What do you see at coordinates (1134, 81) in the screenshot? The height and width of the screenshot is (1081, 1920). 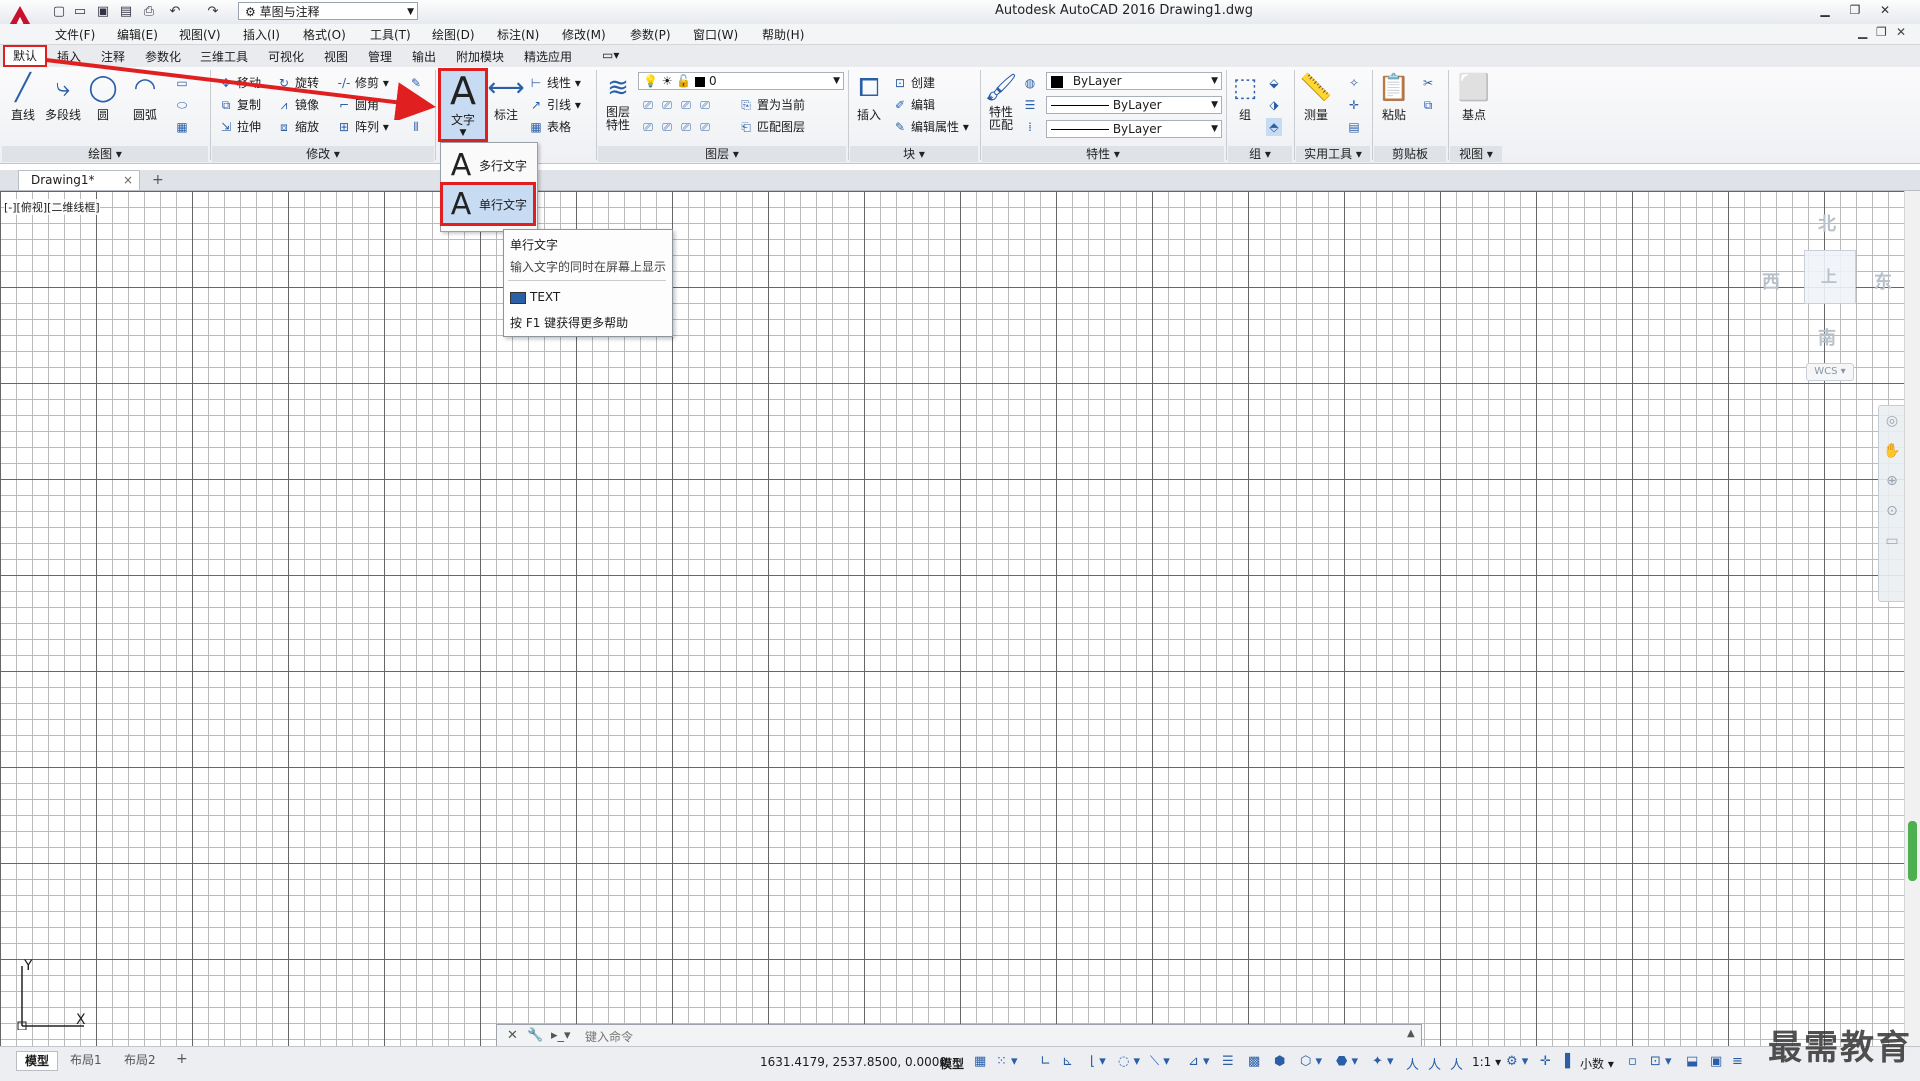 I see `color-dropdown: ByLayer ▼` at bounding box center [1134, 81].